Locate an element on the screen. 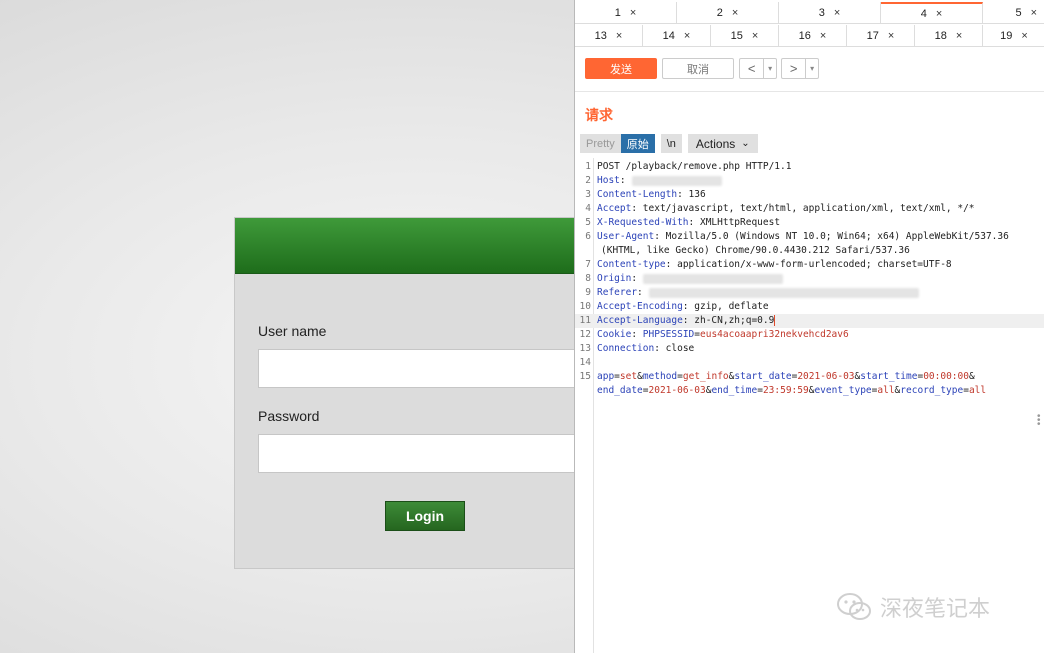 This screenshot has height=653, width=1044. header-key: Host is located at coordinates (608, 180).